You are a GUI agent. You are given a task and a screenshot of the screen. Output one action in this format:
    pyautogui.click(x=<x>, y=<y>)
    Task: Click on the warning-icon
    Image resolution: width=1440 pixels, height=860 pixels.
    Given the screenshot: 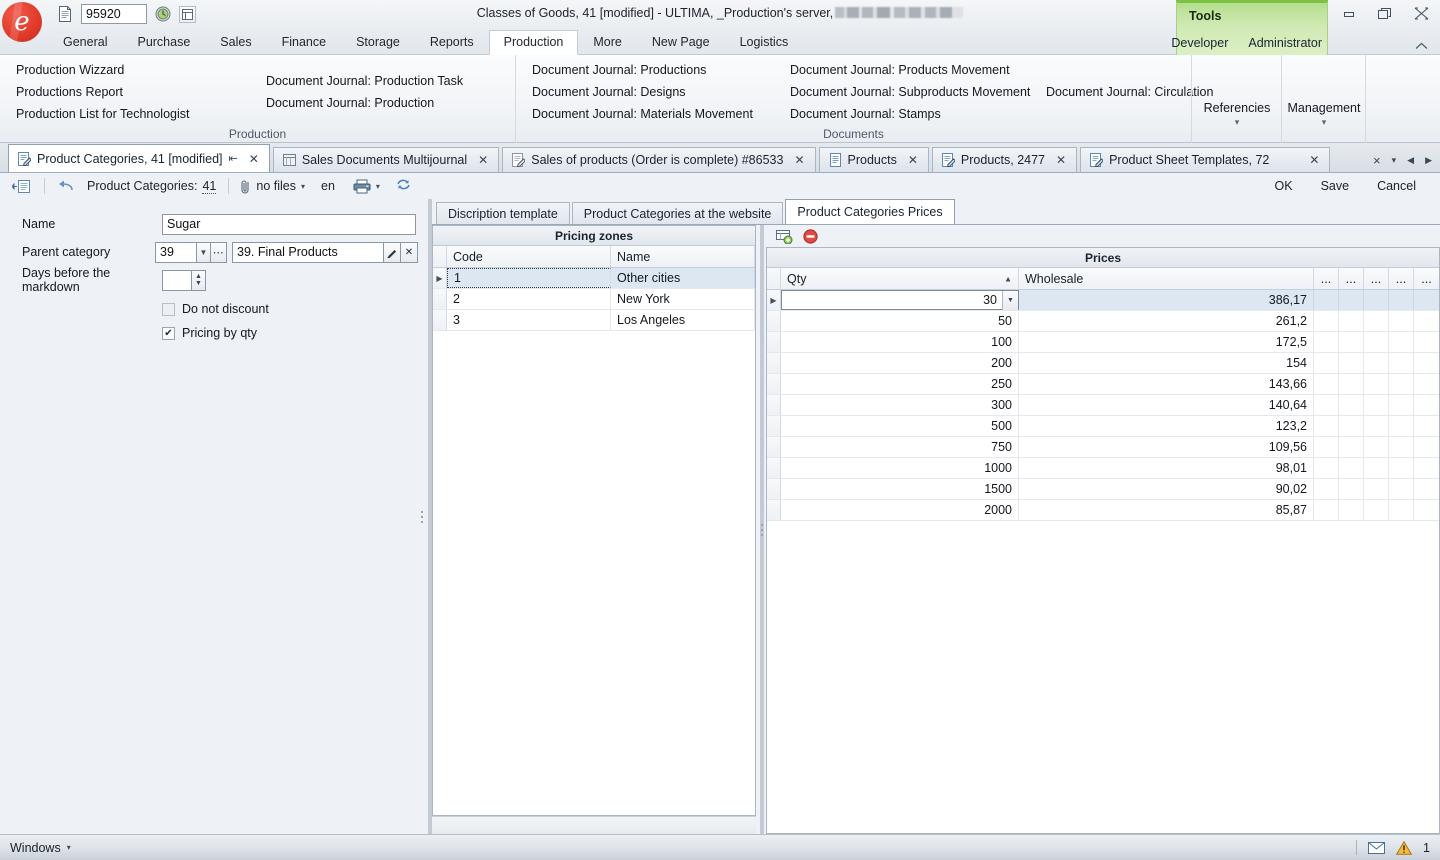 What is the action you would take?
    pyautogui.click(x=1404, y=847)
    